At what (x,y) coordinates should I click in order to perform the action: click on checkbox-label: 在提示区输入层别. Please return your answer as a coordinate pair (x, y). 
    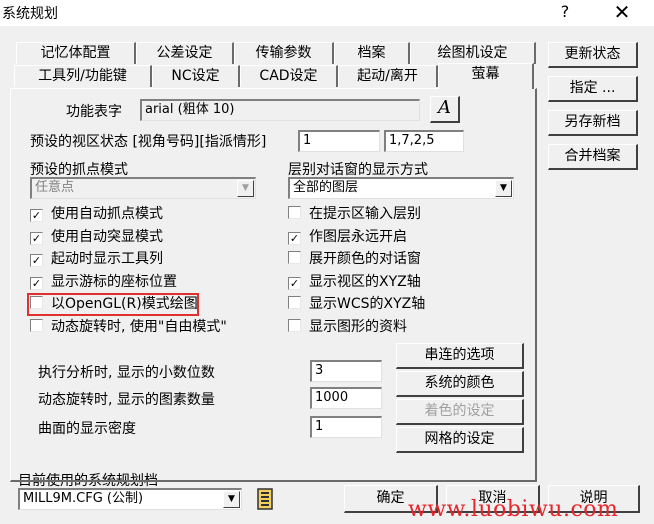
    Looking at the image, I should click on (365, 214).